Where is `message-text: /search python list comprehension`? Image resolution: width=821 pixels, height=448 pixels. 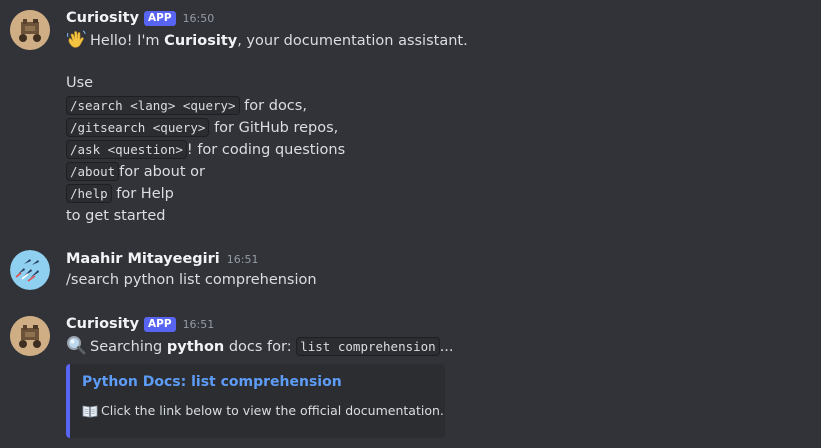 message-text: /search python list comprehension is located at coordinates (191, 280).